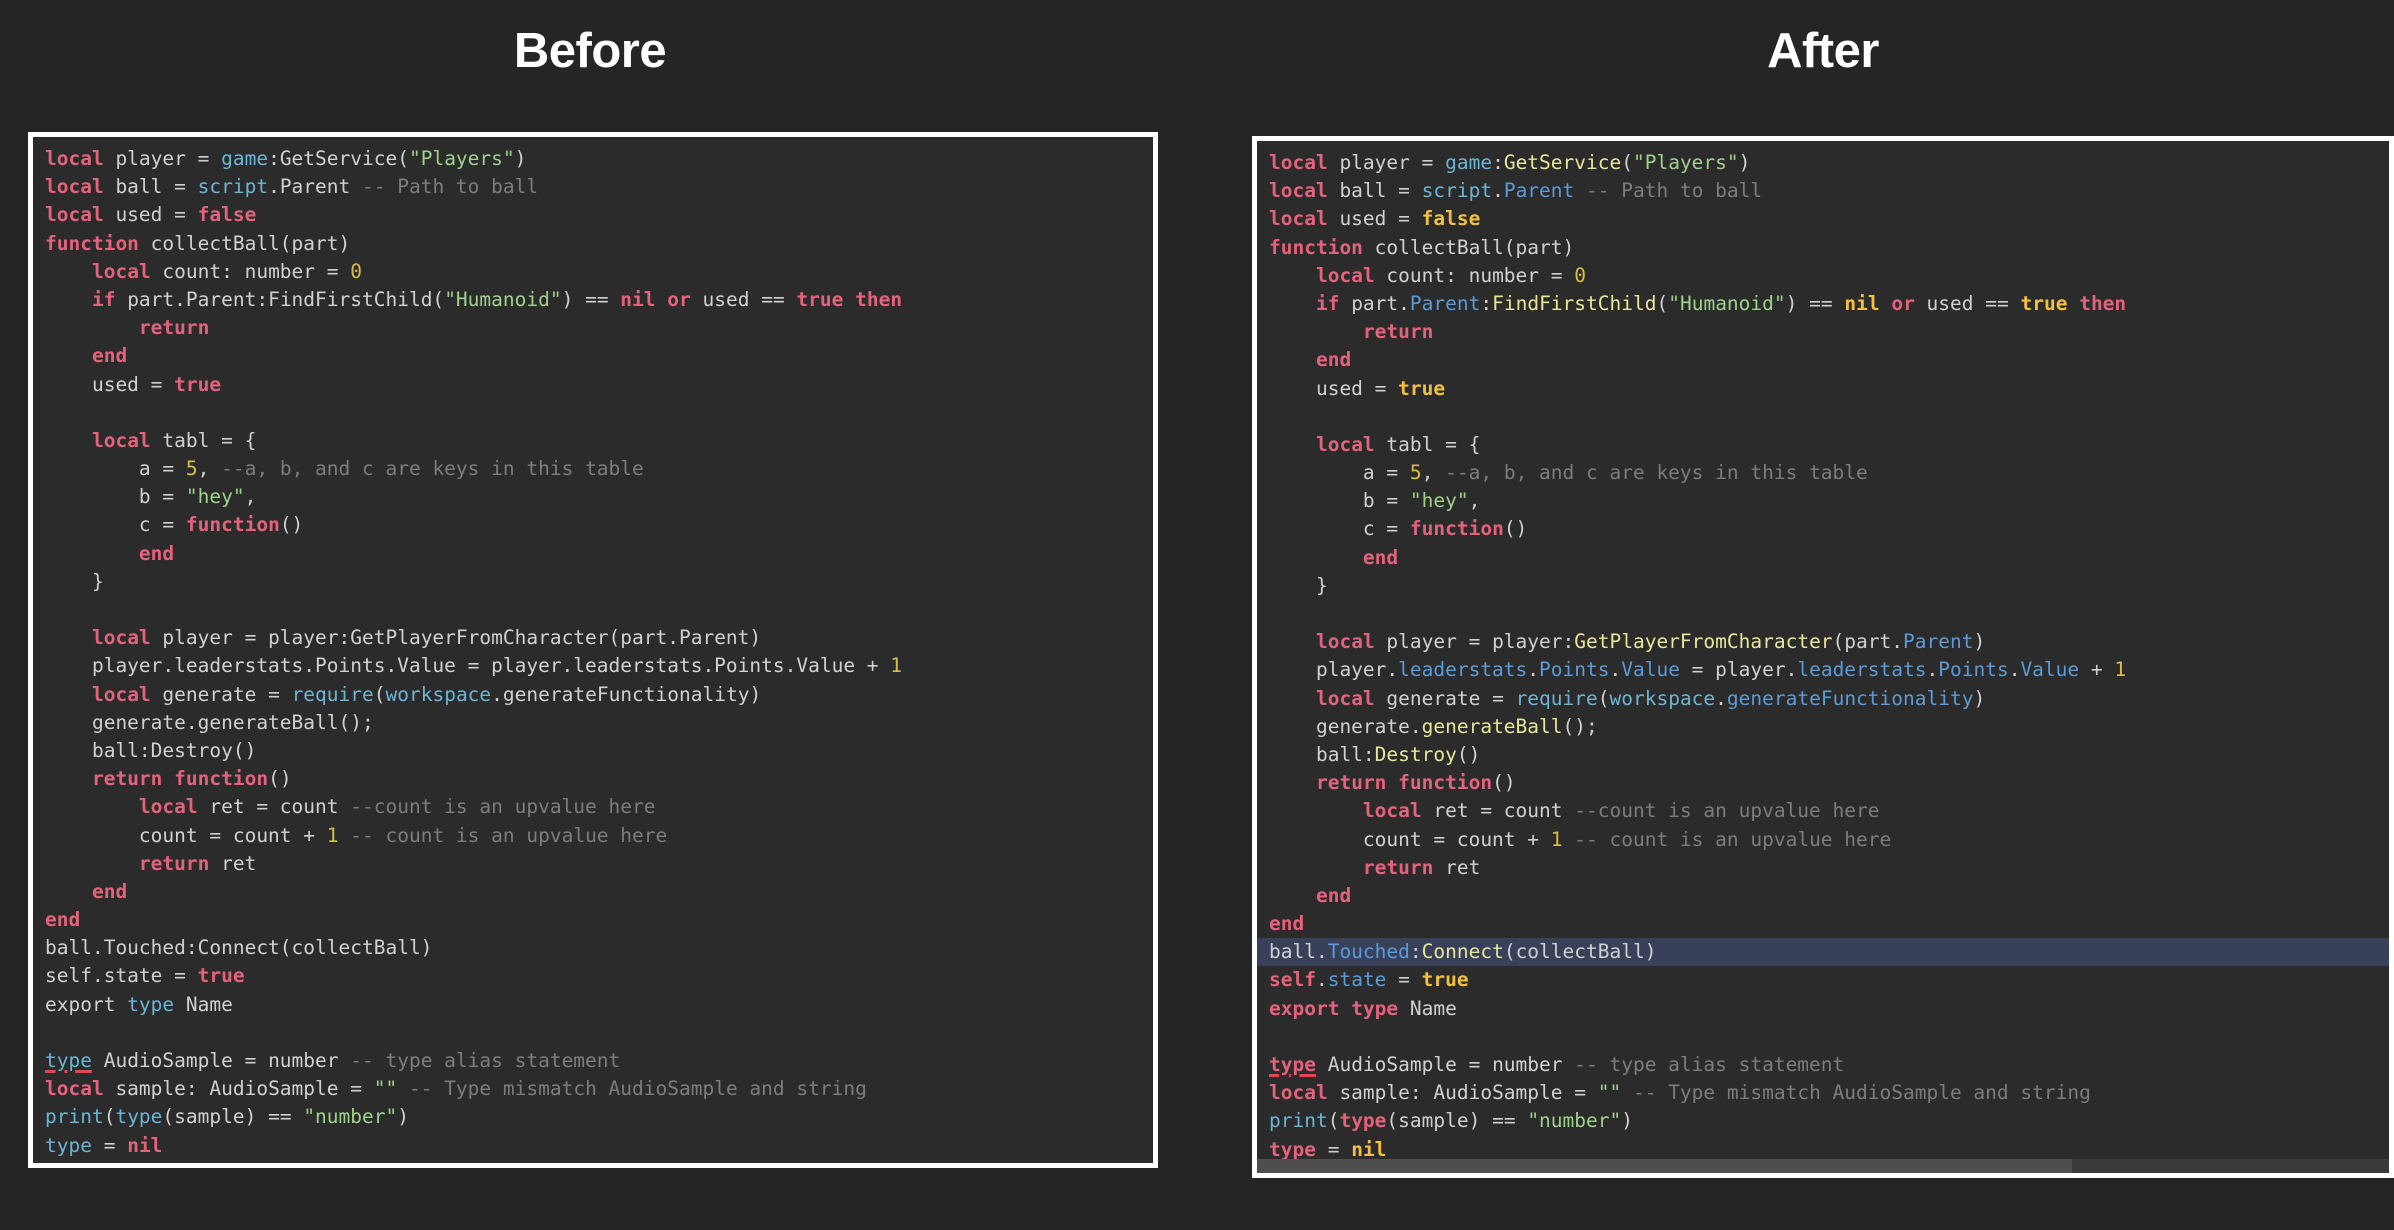  I want to click on code-token: generateBall, so click(1492, 726).